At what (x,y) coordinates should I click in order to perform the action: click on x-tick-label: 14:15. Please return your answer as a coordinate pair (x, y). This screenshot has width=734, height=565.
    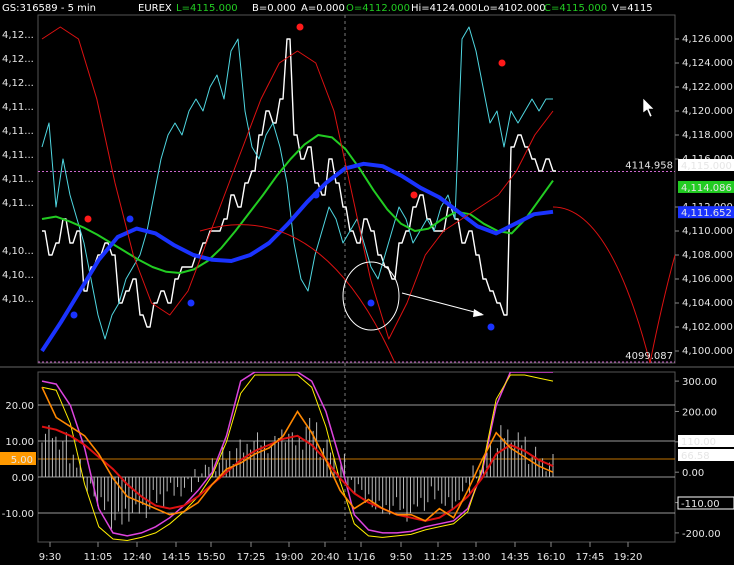
    Looking at the image, I should click on (176, 557).